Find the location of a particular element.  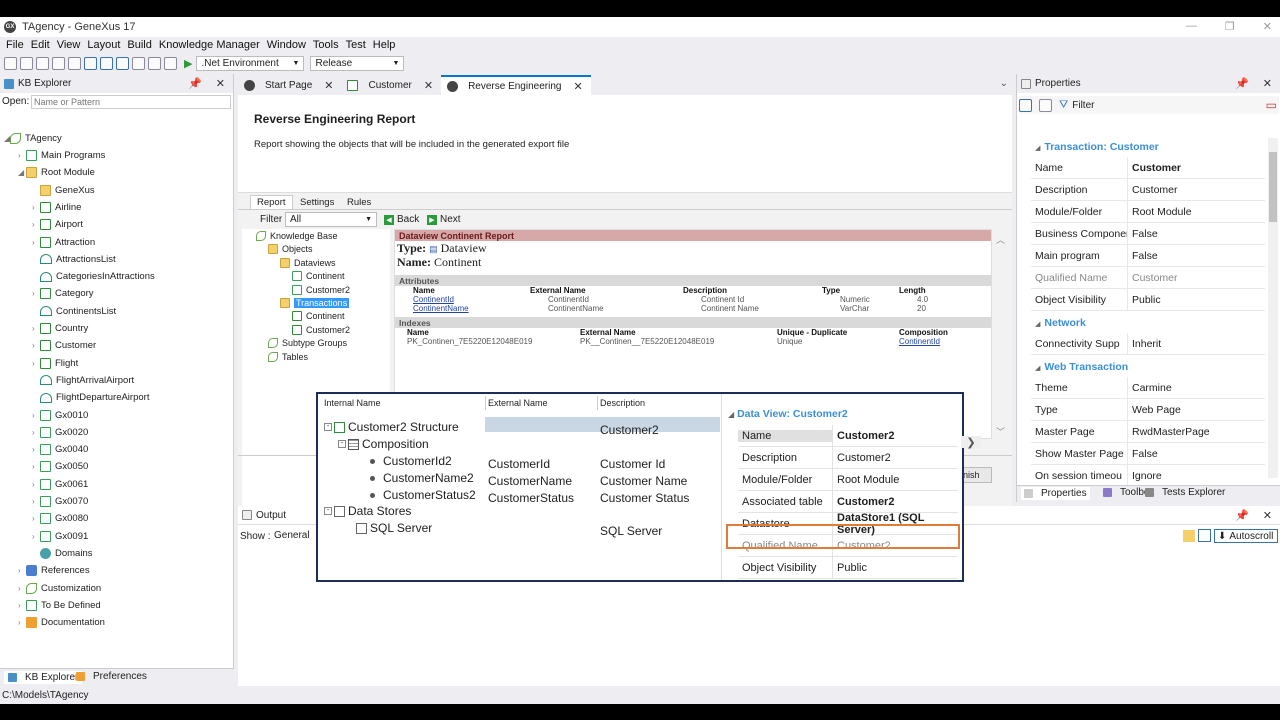

build-icon is located at coordinates (138, 63).